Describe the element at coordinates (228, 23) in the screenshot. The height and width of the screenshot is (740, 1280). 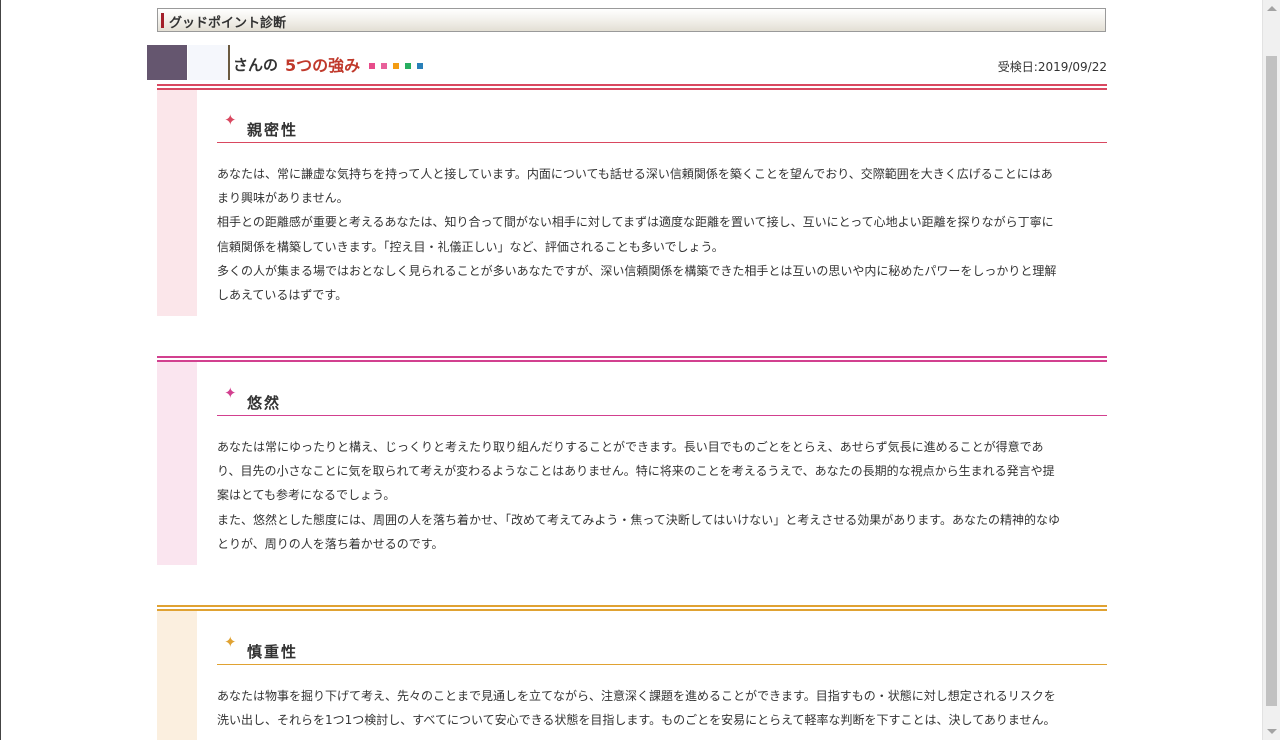
I see `section-title: グッドポイント診断` at that location.